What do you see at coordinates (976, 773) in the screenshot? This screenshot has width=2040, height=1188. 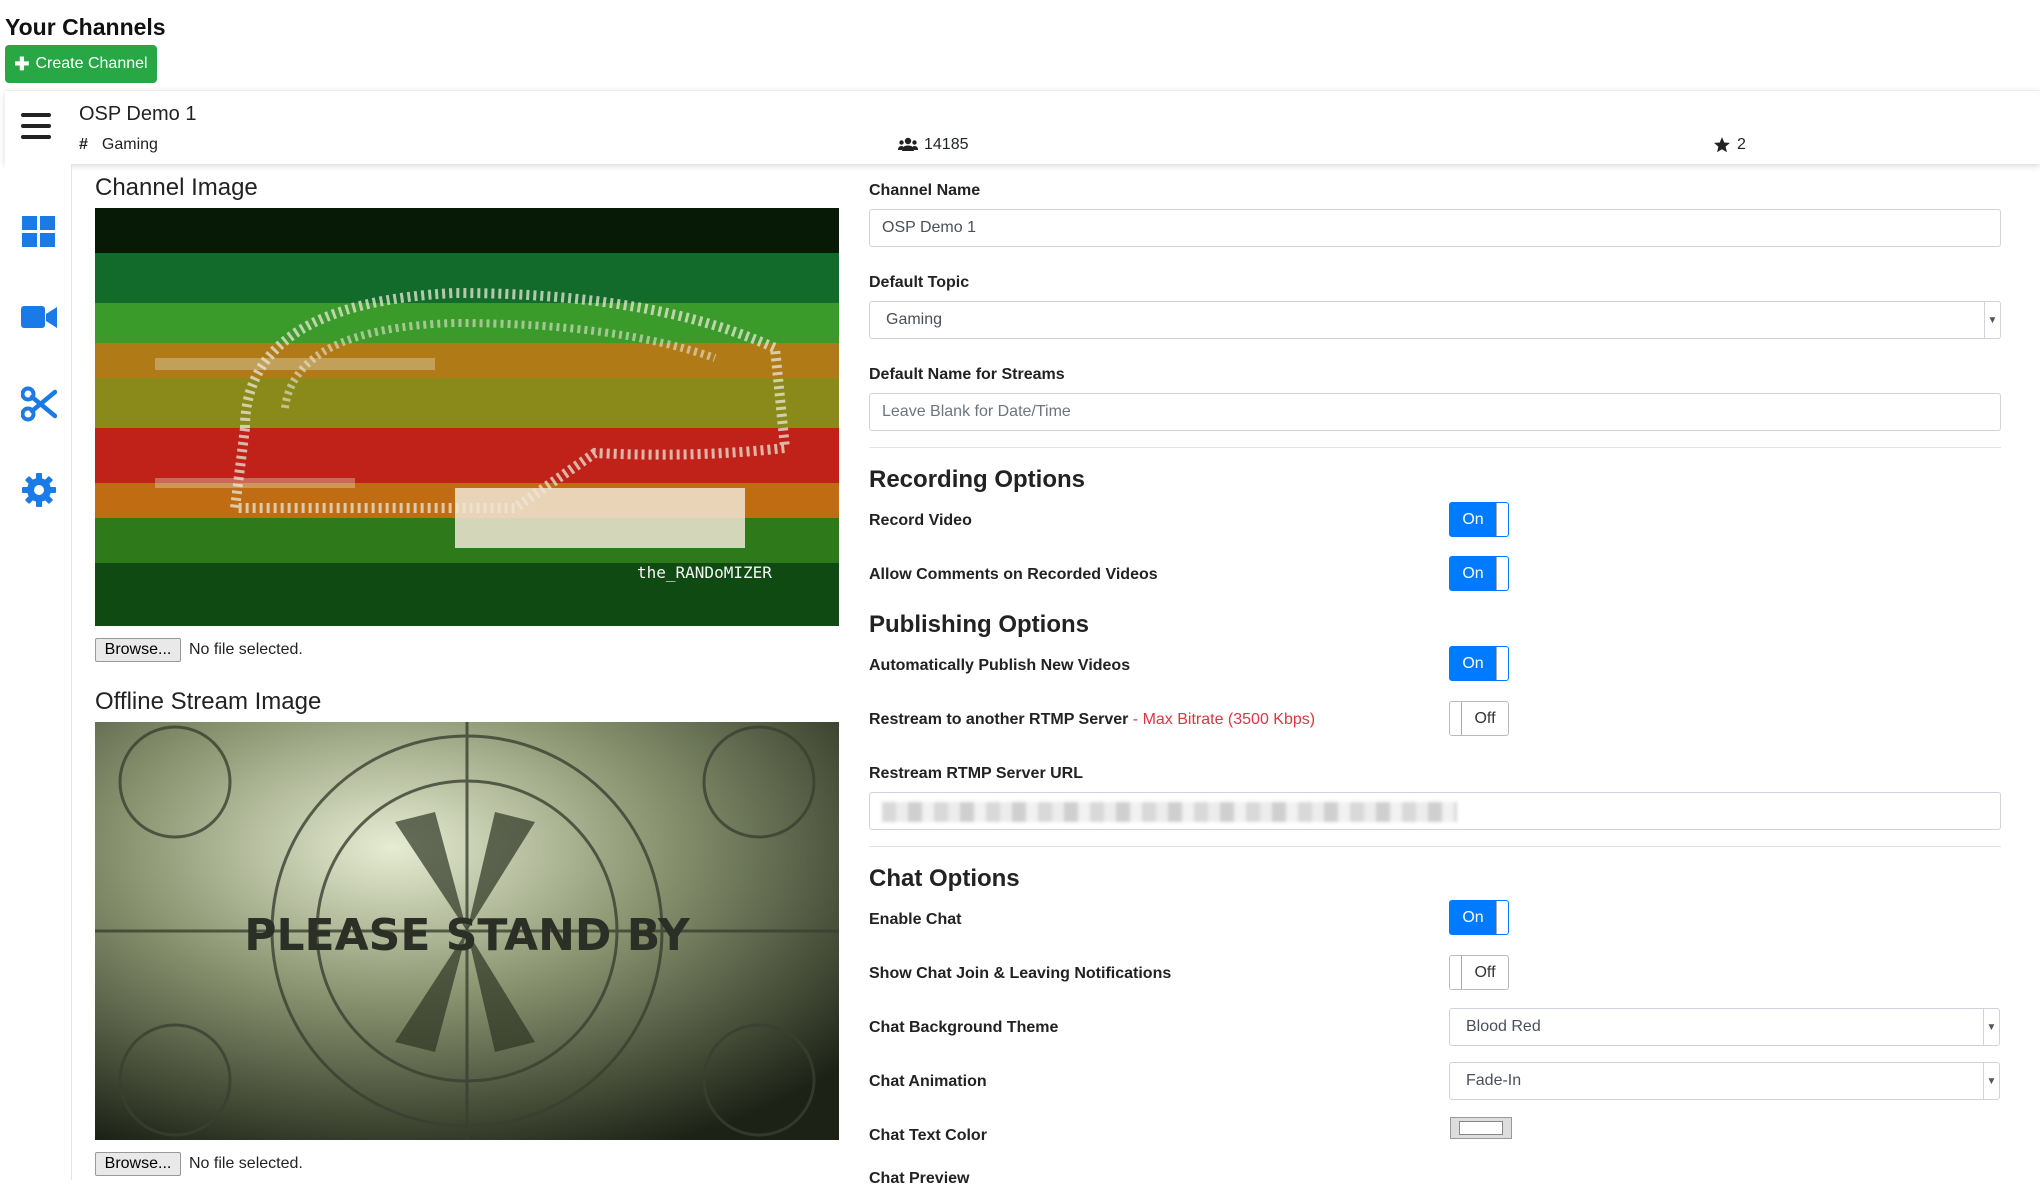 I see `restream-url-label: Restream RTMP Server URL` at bounding box center [976, 773].